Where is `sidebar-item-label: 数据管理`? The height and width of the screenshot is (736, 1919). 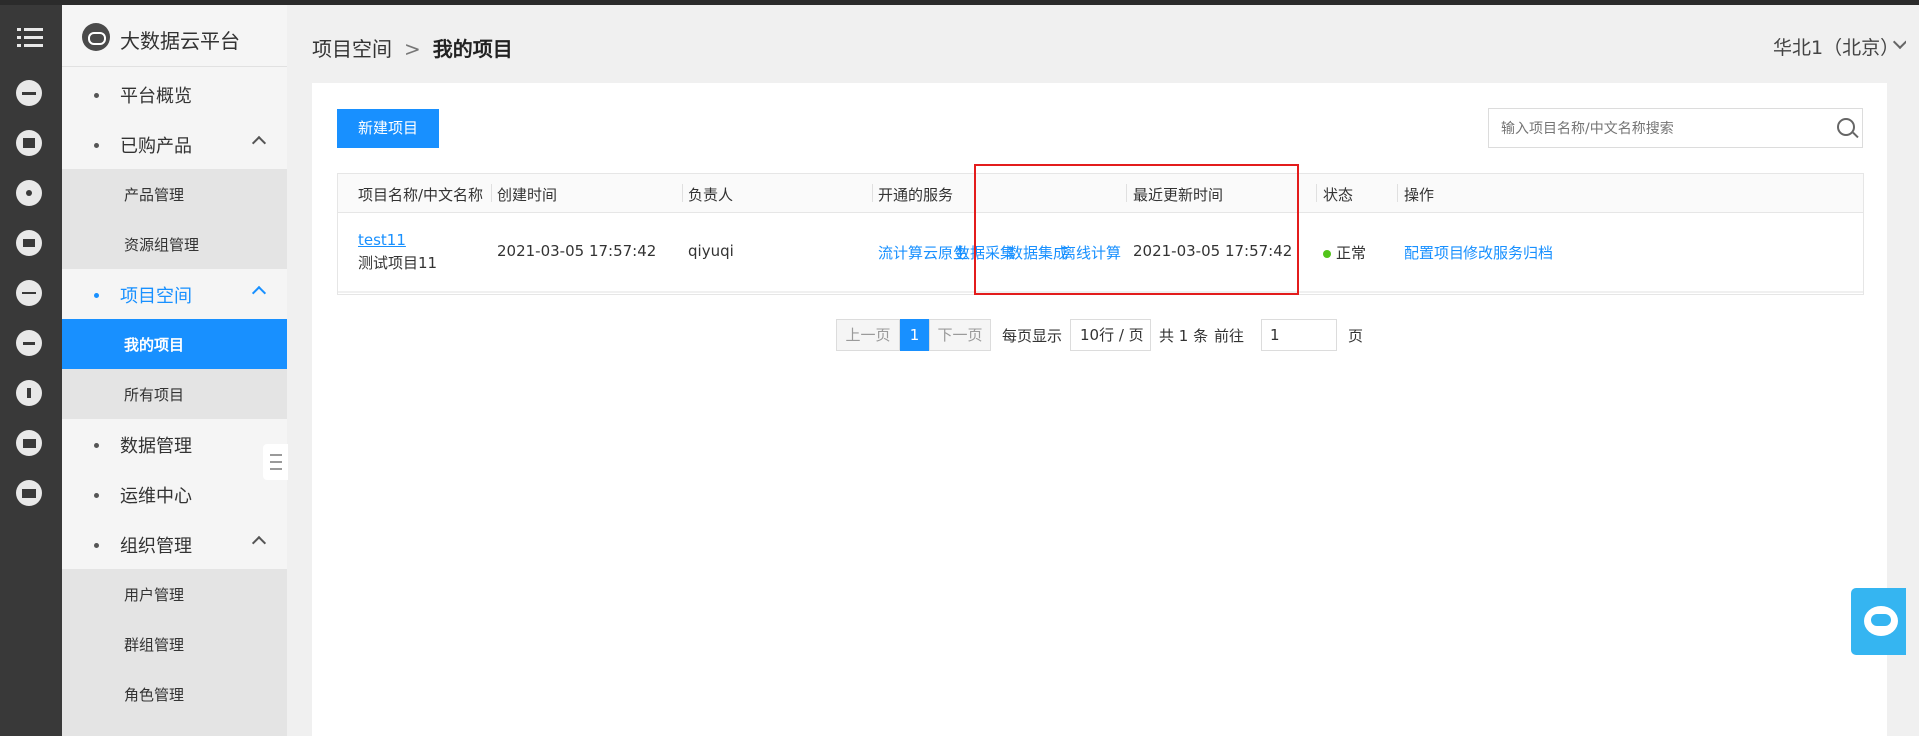
sidebar-item-label: 数据管理 is located at coordinates (156, 446).